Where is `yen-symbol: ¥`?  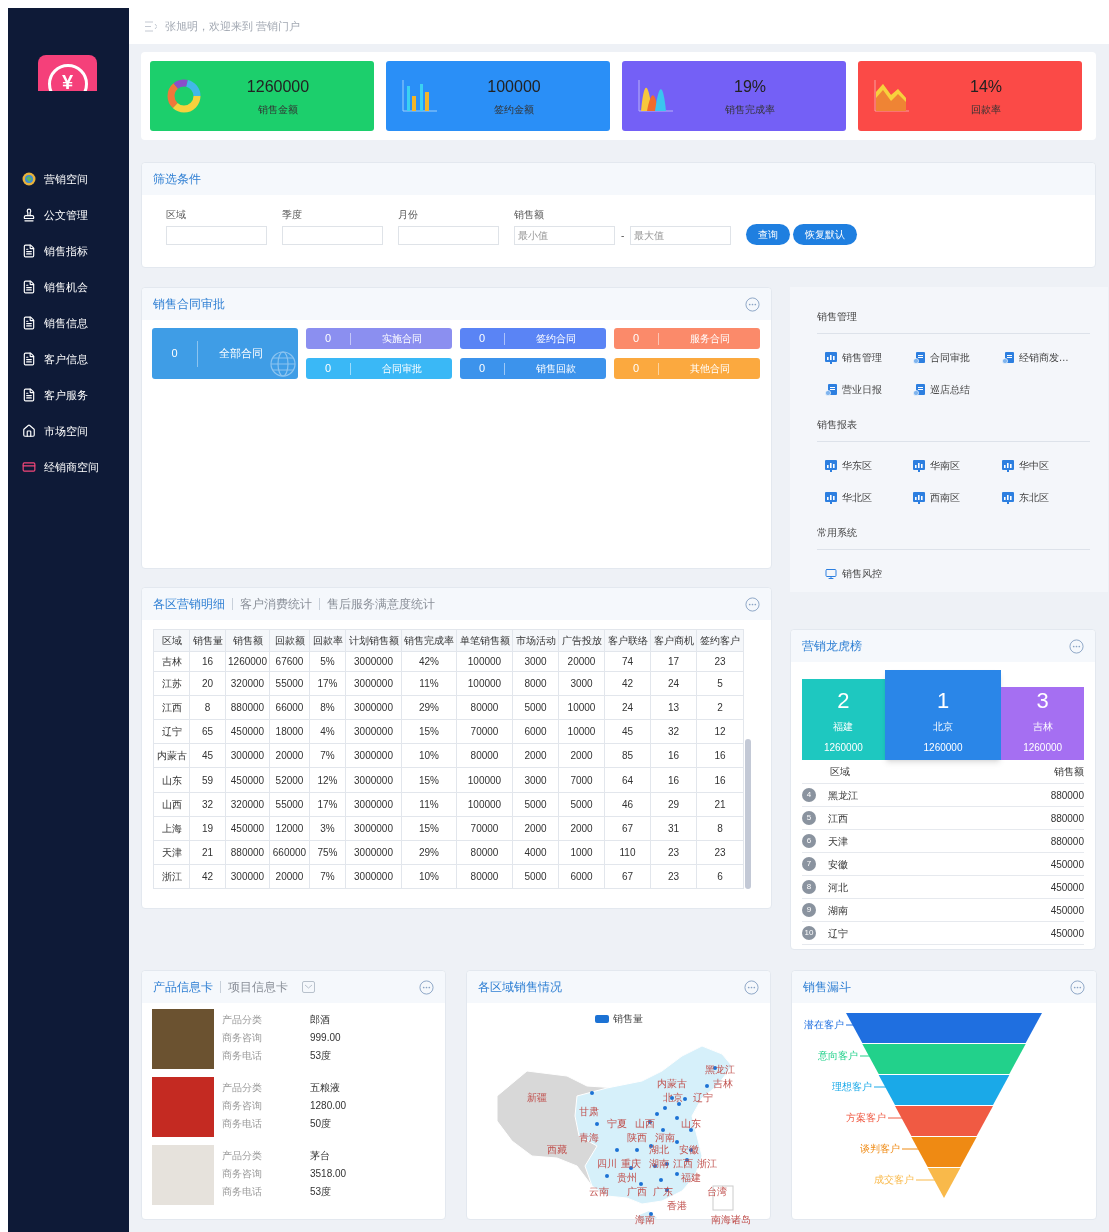
yen-symbol: ¥ is located at coordinates (67, 80).